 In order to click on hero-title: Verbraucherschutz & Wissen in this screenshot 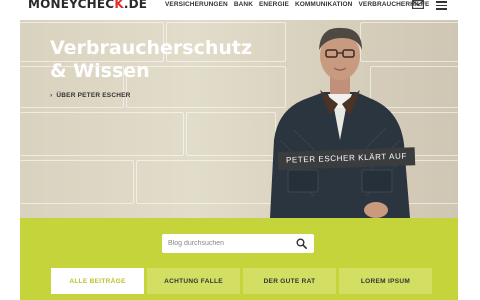, I will do `click(151, 60)`.